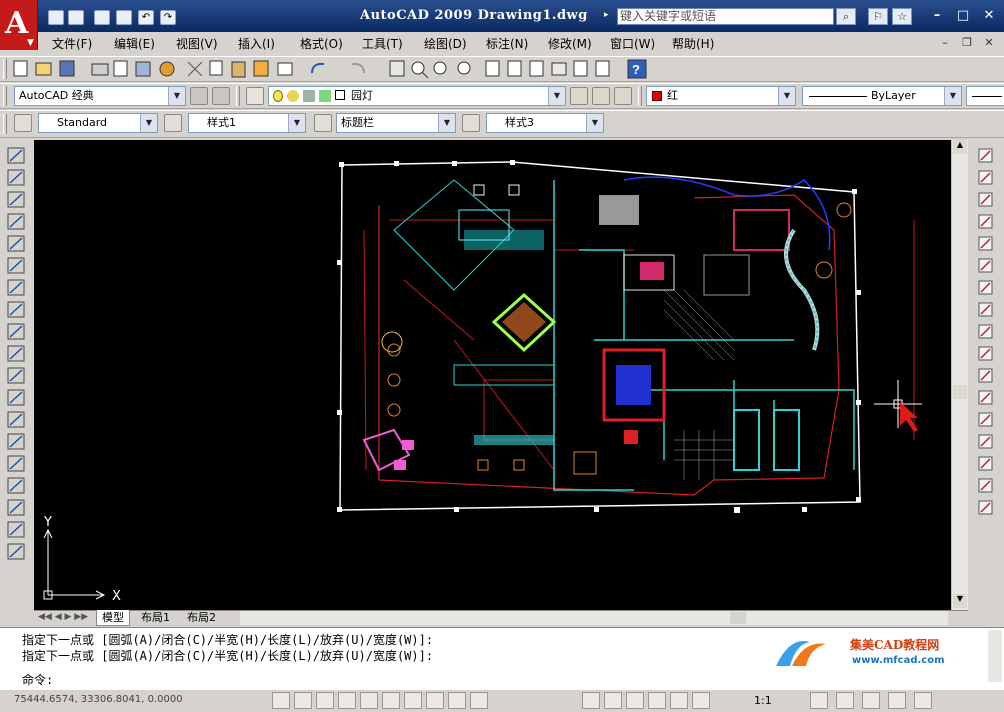 The width and height of the screenshot is (1004, 712). Describe the element at coordinates (594, 618) in the screenshot. I see `horizontal-scrollbar` at that location.